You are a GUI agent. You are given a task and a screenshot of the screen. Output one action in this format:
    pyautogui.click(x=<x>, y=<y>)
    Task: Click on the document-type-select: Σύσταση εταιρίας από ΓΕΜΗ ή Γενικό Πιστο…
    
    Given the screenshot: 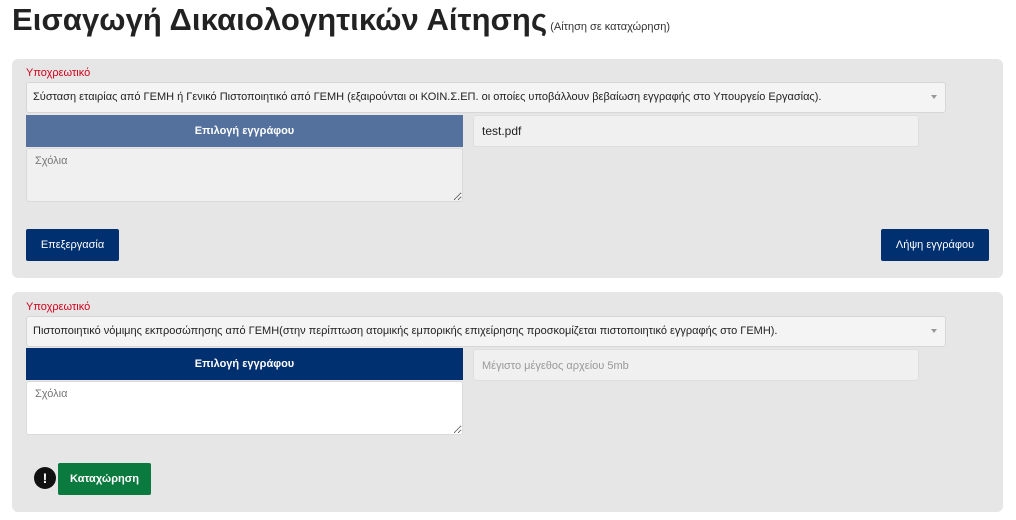 What is the action you would take?
    pyautogui.click(x=486, y=97)
    